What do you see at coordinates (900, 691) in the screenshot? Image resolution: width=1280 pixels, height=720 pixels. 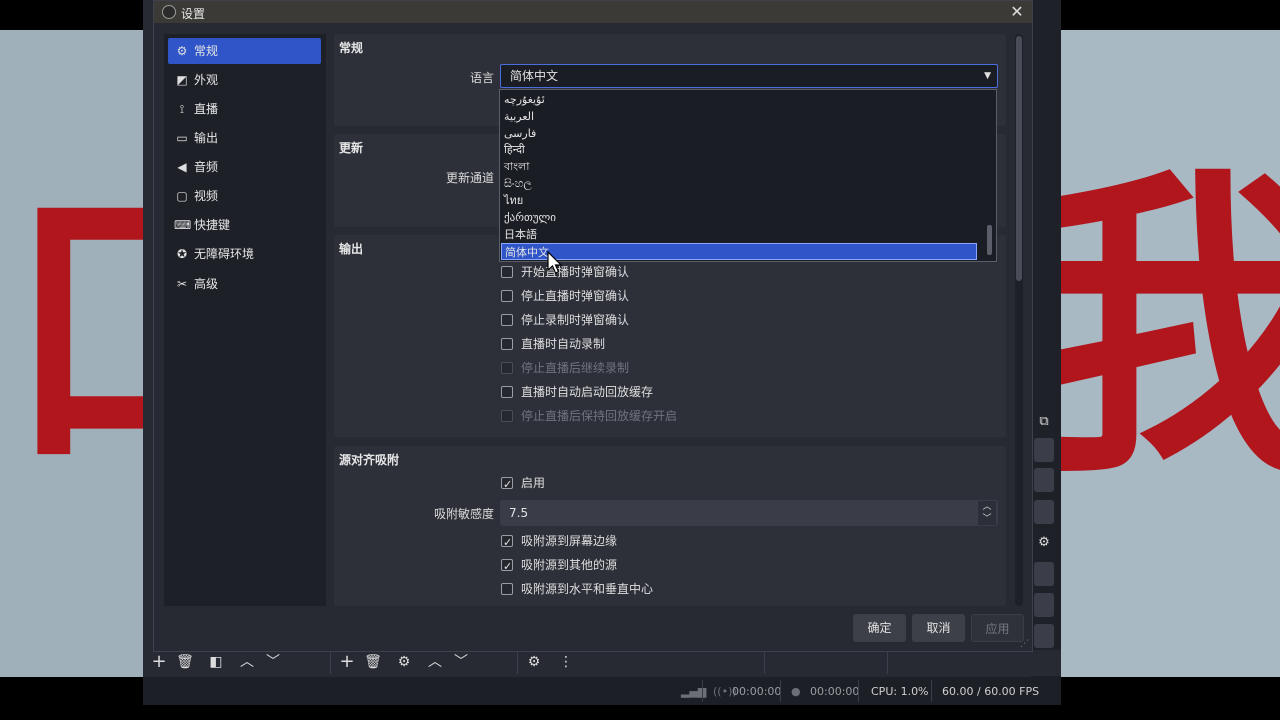 I see `cpu-usage: CPU: 1.0%` at bounding box center [900, 691].